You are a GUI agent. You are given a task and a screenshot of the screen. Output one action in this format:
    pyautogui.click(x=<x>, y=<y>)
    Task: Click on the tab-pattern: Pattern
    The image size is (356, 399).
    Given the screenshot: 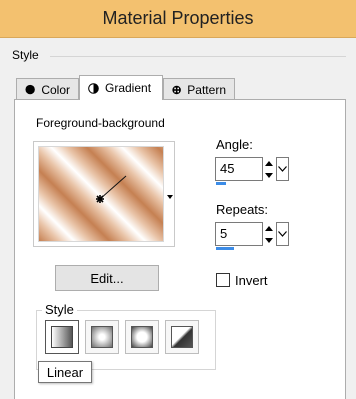 What is the action you would take?
    pyautogui.click(x=199, y=89)
    